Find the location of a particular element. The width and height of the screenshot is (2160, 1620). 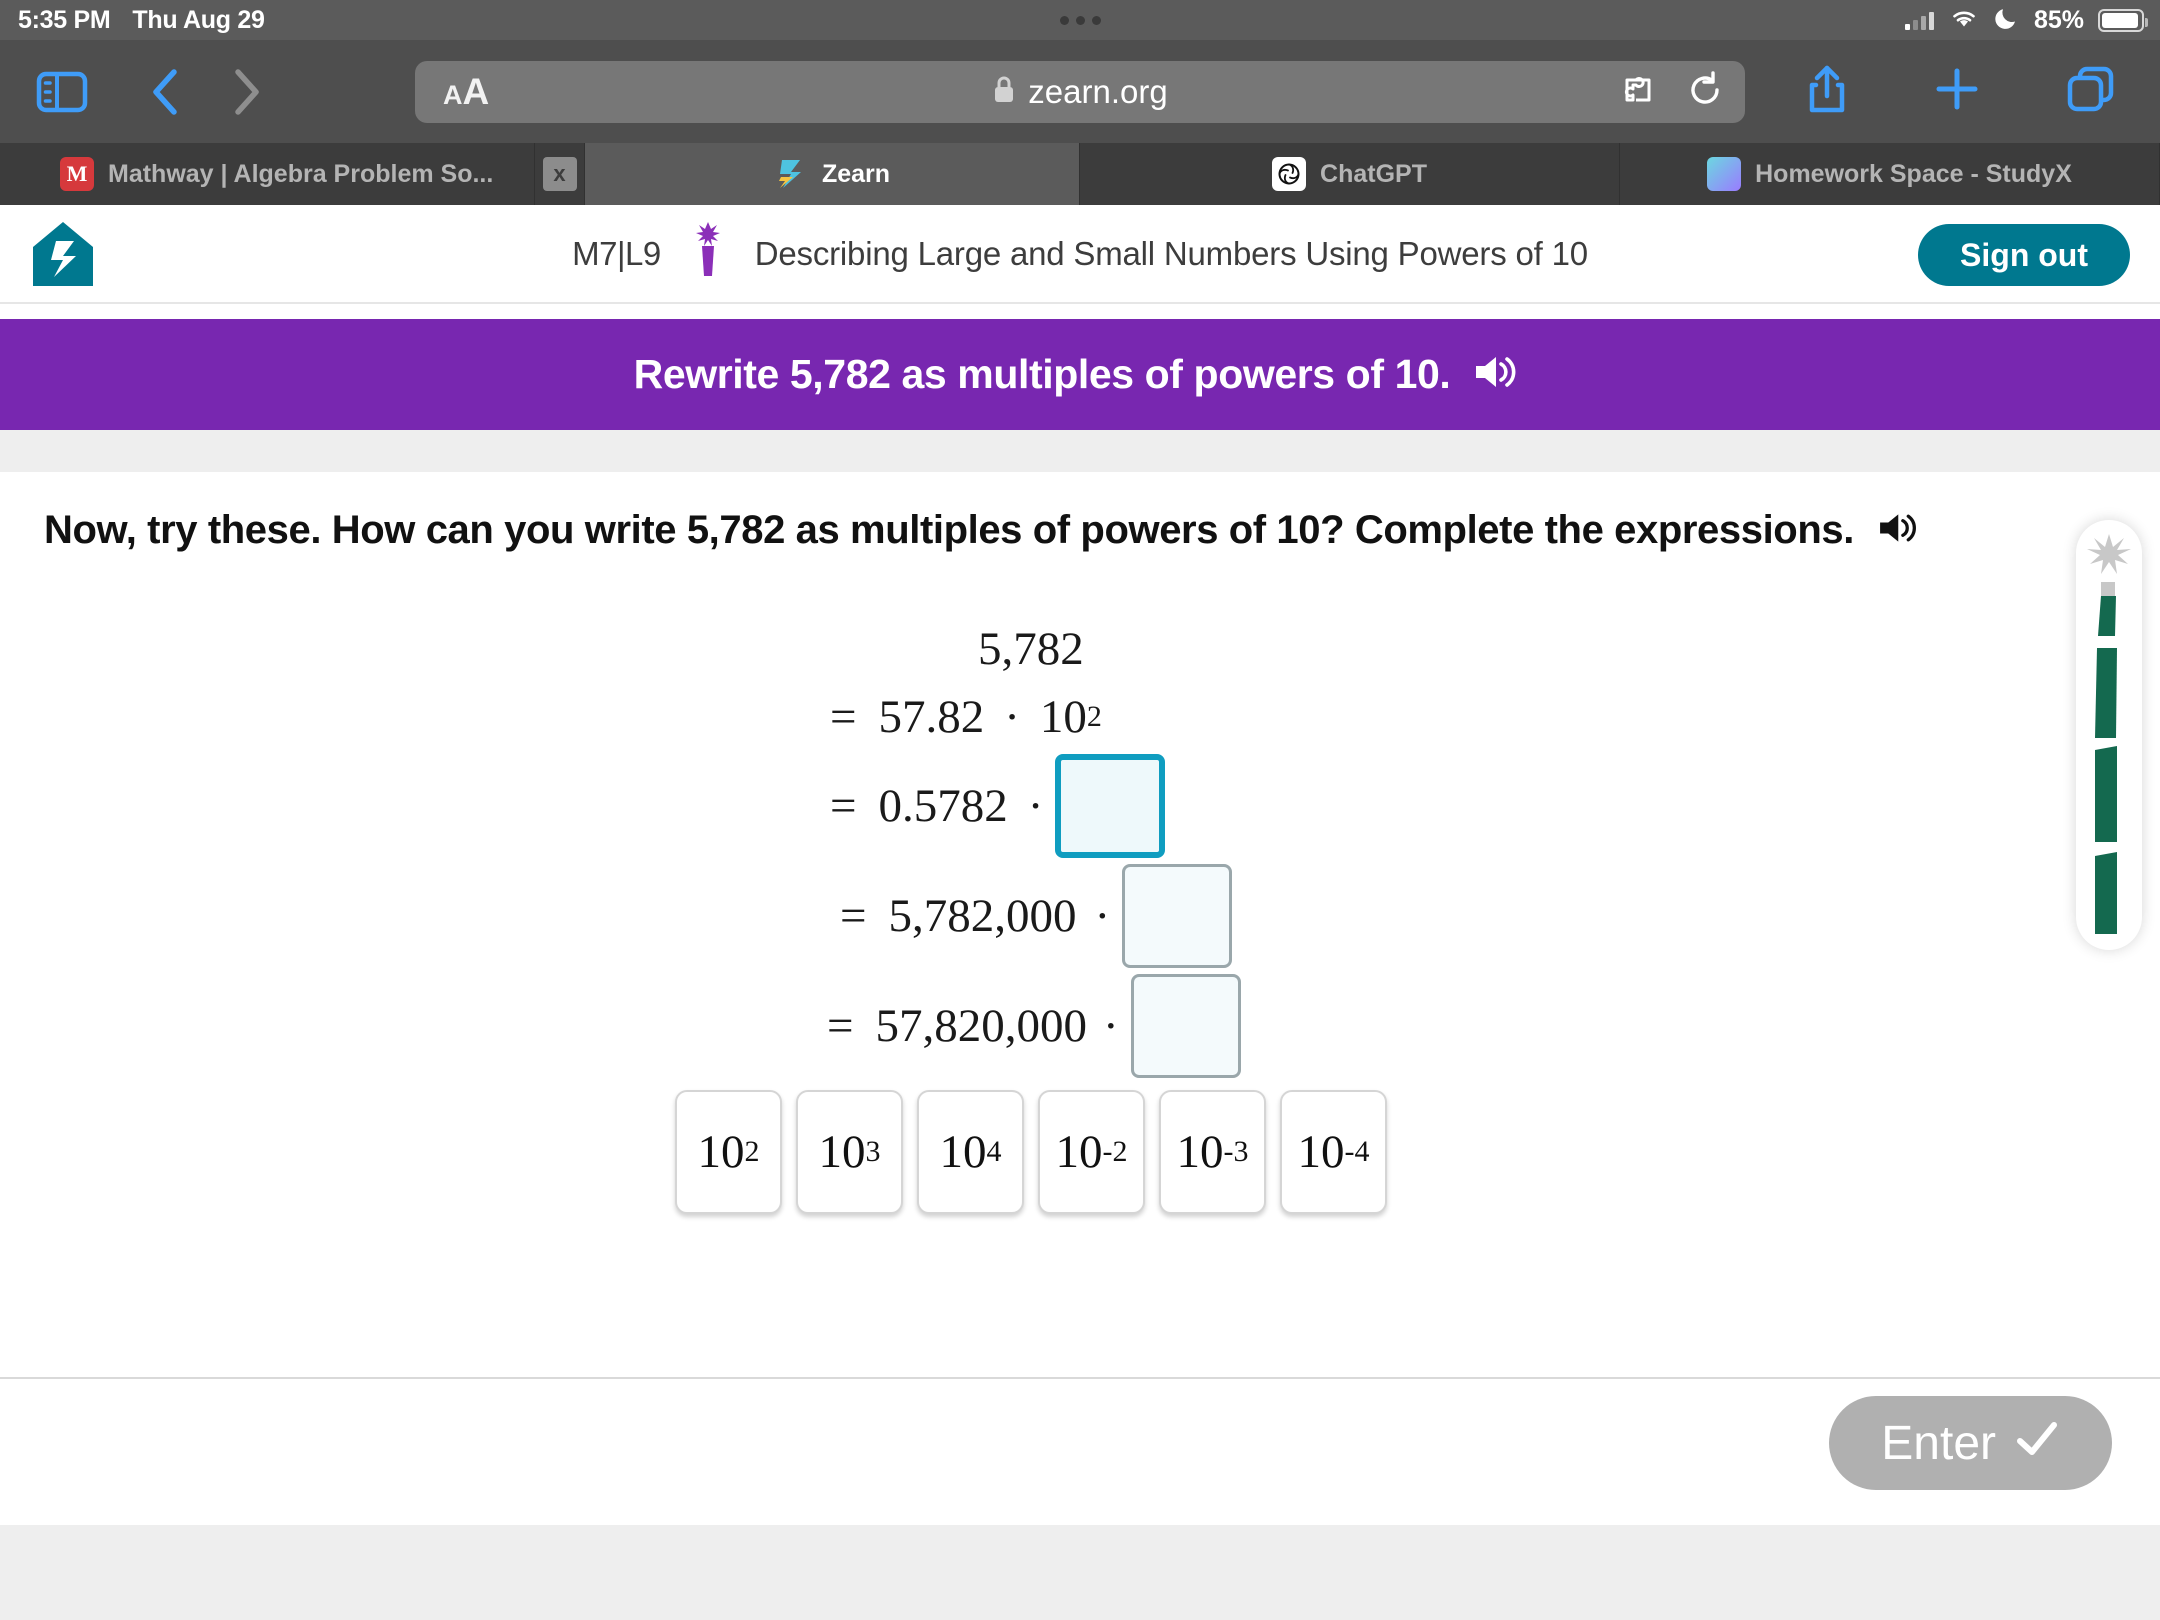

plus-icon is located at coordinates (1957, 91).